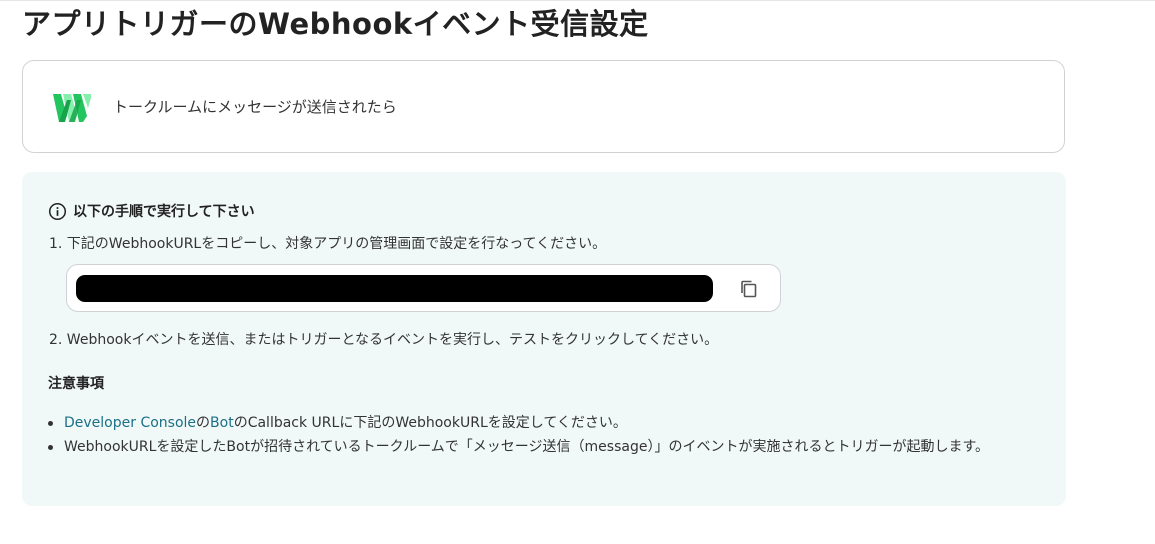  Describe the element at coordinates (57, 211) in the screenshot. I see `info-circle-icon` at that location.